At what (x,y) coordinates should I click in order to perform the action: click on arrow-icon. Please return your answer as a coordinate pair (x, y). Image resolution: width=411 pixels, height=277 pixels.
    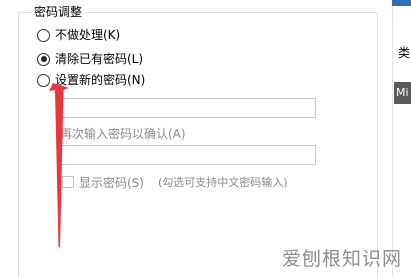
    Looking at the image, I should click on (59, 165).